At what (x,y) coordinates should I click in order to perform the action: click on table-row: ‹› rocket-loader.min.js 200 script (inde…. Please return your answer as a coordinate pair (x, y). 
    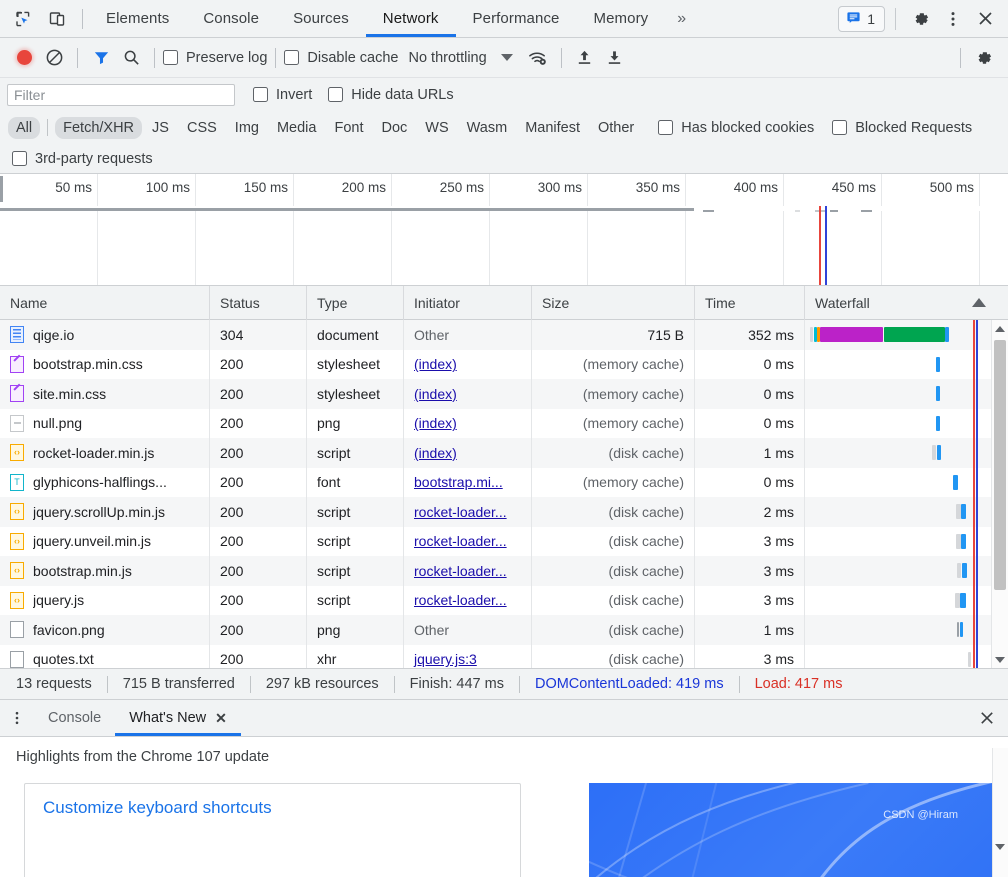
    Looking at the image, I should click on (504, 453).